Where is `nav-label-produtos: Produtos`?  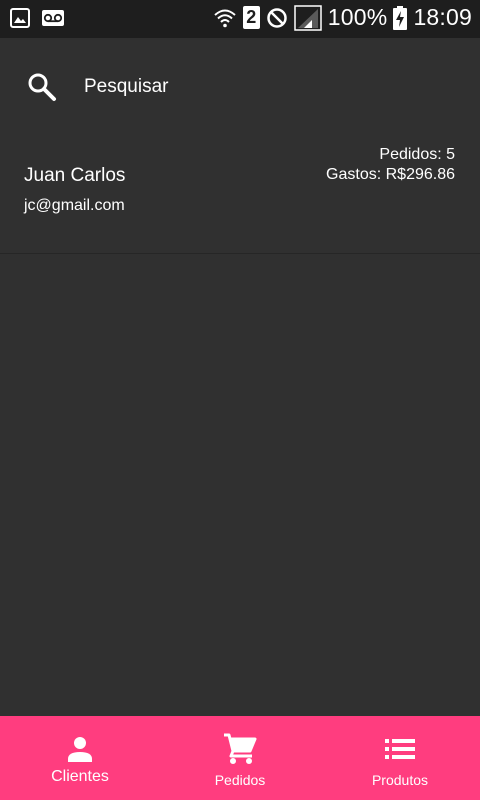 nav-label-produtos: Produtos is located at coordinates (400, 780).